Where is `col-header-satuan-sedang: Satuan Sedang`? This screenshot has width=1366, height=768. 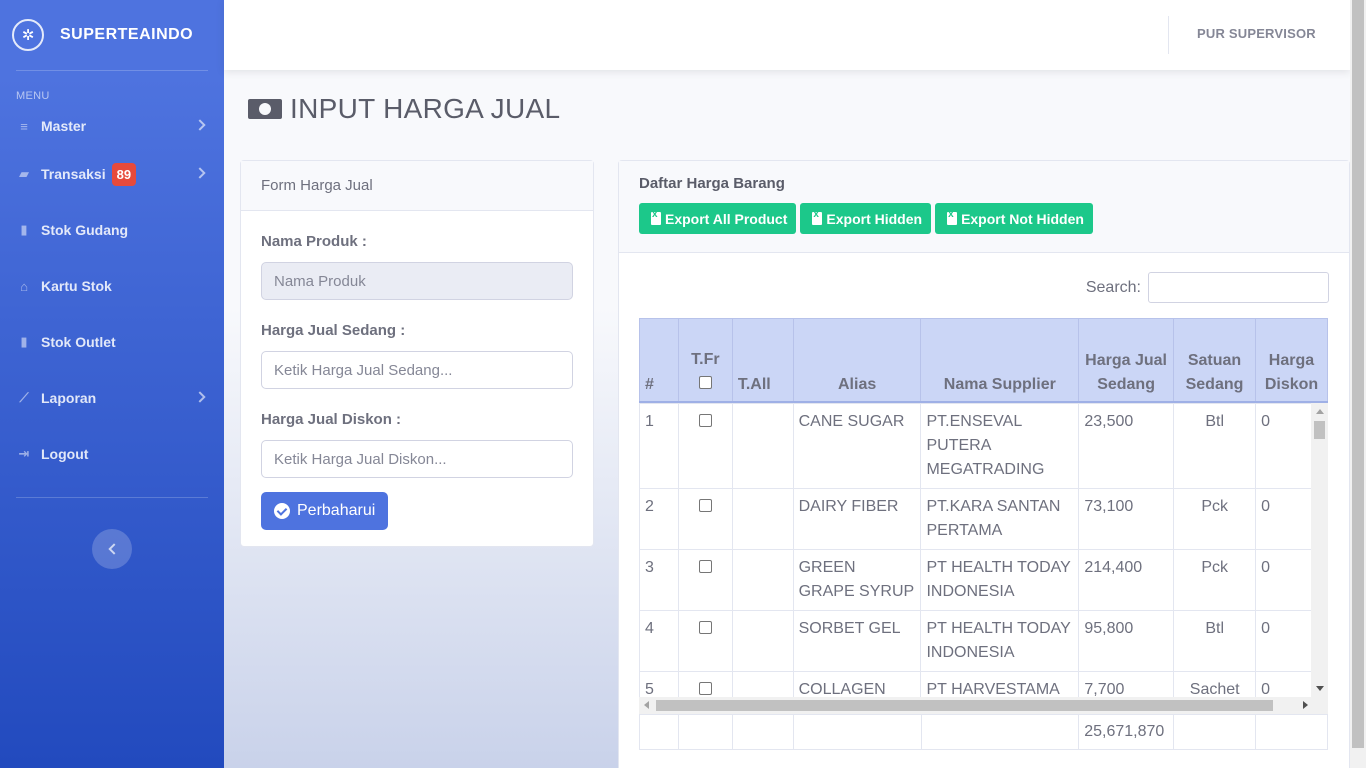 col-header-satuan-sedang: Satuan Sedang is located at coordinates (1214, 360).